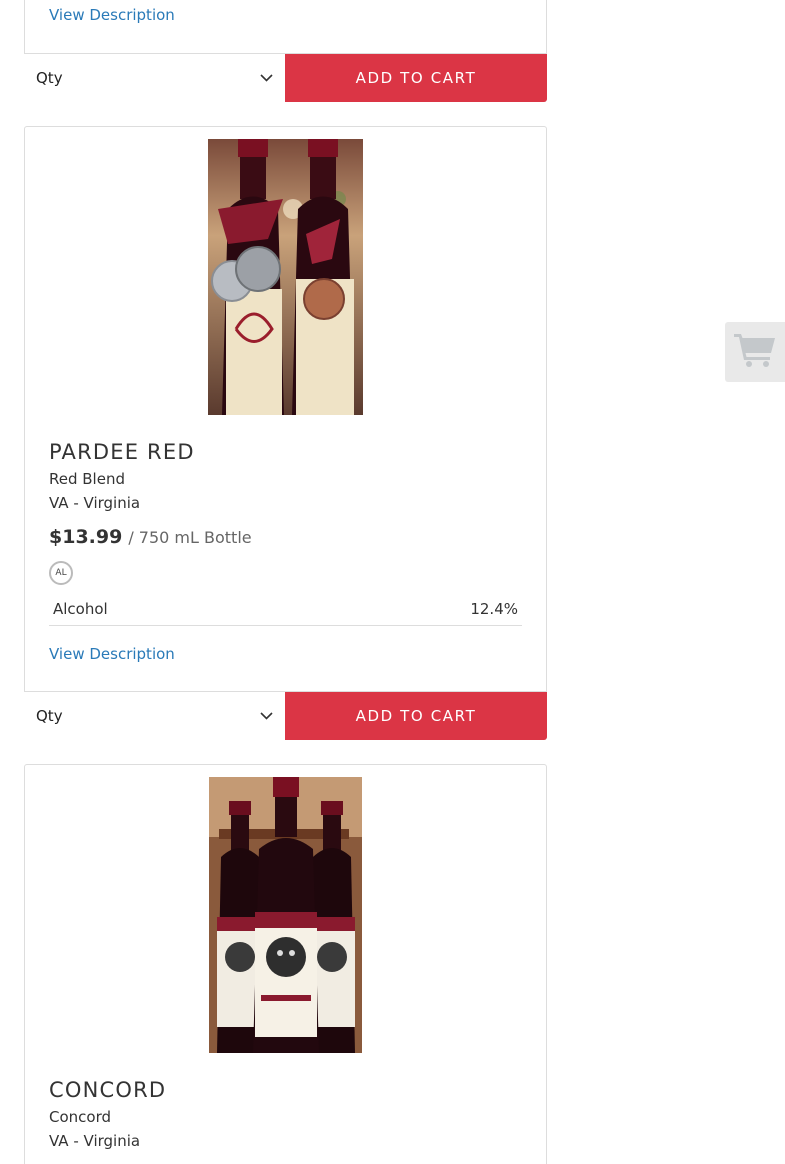  I want to click on price-row: $13.99 / 750 mL Bottle, so click(150, 537).